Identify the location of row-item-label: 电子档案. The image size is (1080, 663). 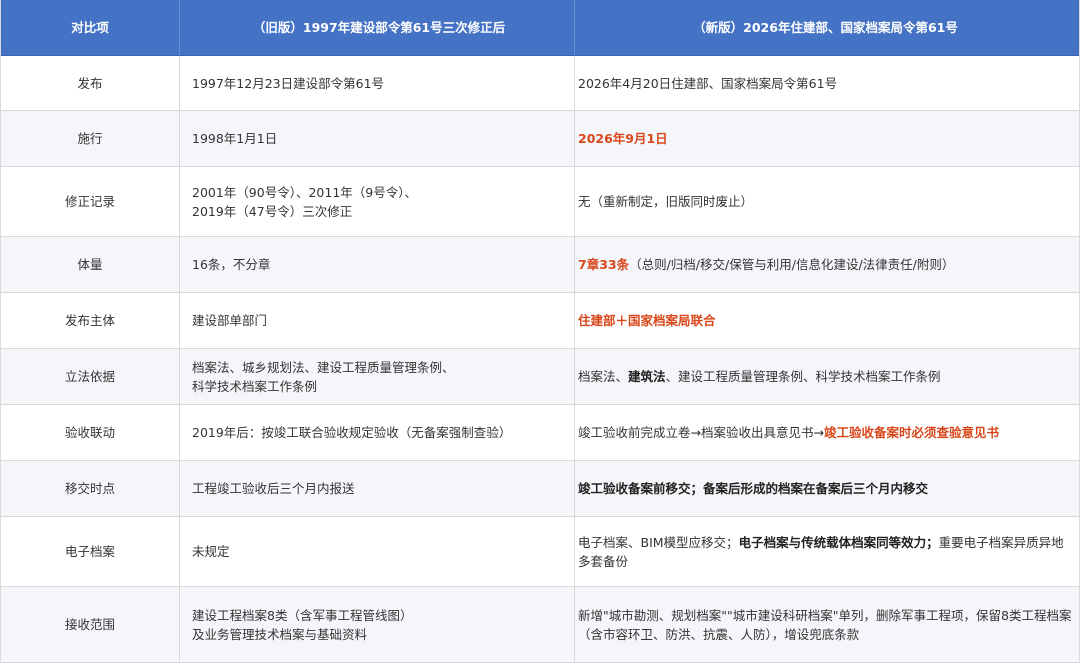
(90, 551).